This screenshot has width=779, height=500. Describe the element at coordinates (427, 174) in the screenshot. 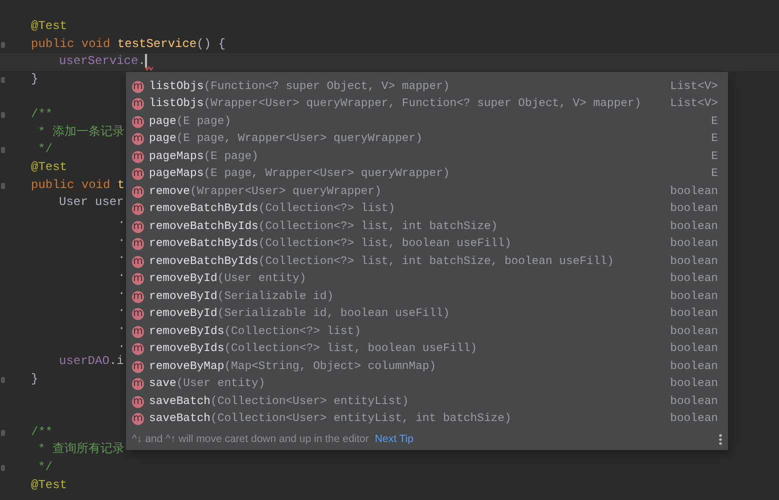

I see `completion-item: m pageMaps(E page, Wrapper<User> queryWrapper) E` at that location.